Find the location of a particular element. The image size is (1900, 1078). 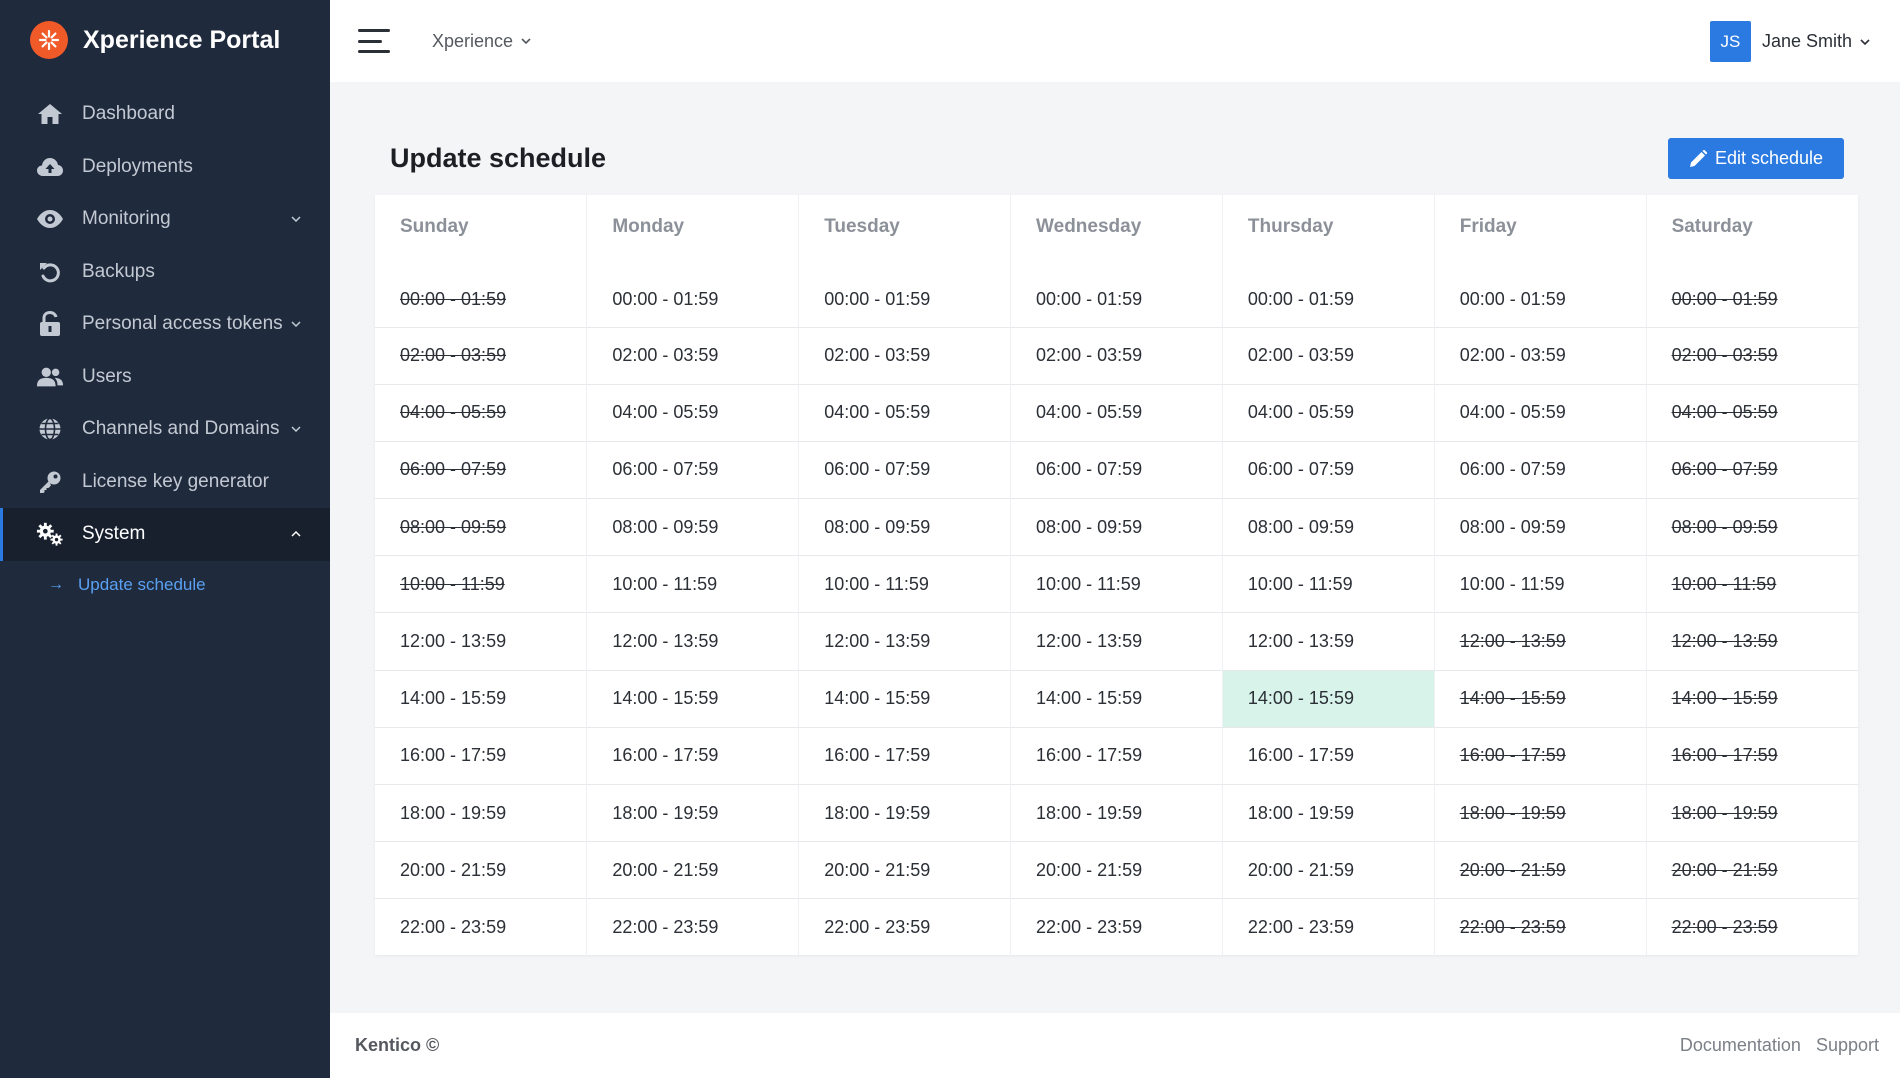

sidebar-subitem-update-schedule: → Update schedule is located at coordinates (165, 585).